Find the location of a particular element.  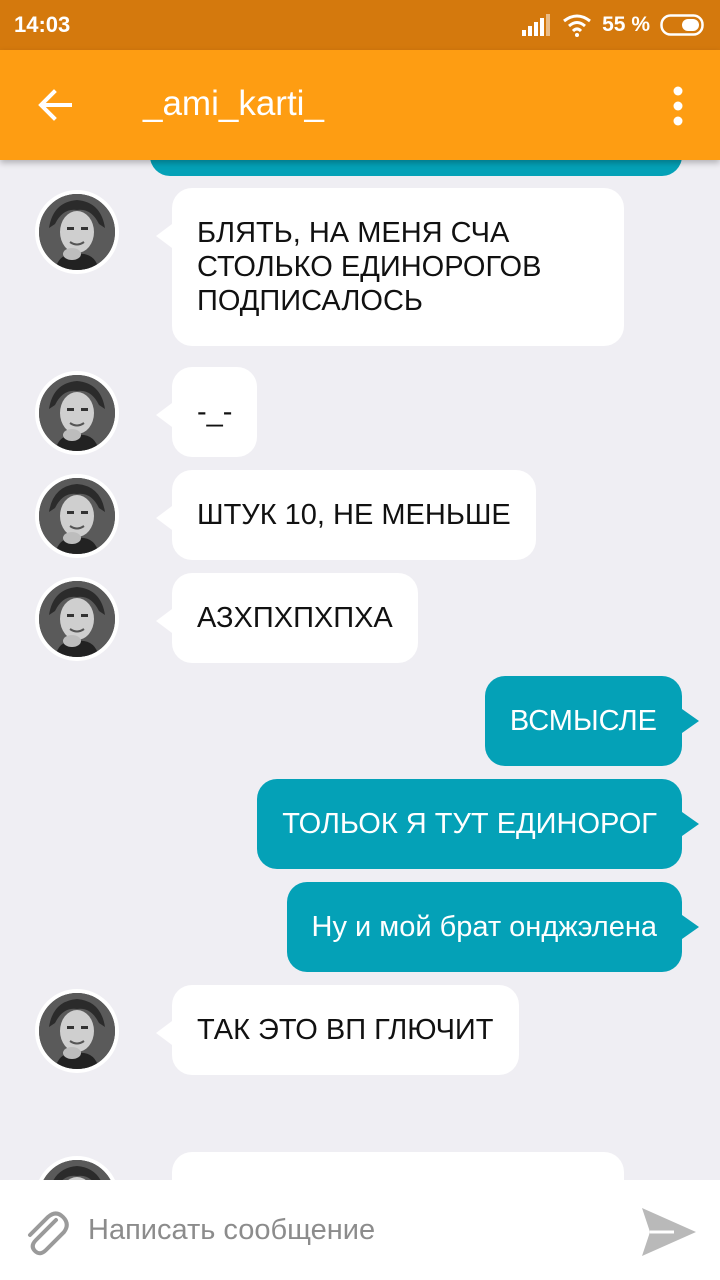

message-text: ВСМЫСЛЕ is located at coordinates (583, 721).